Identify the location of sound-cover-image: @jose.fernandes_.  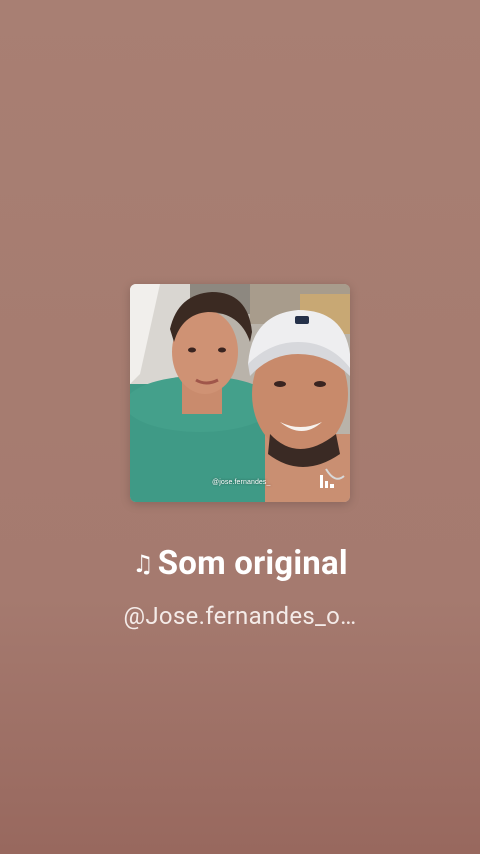
(240, 393).